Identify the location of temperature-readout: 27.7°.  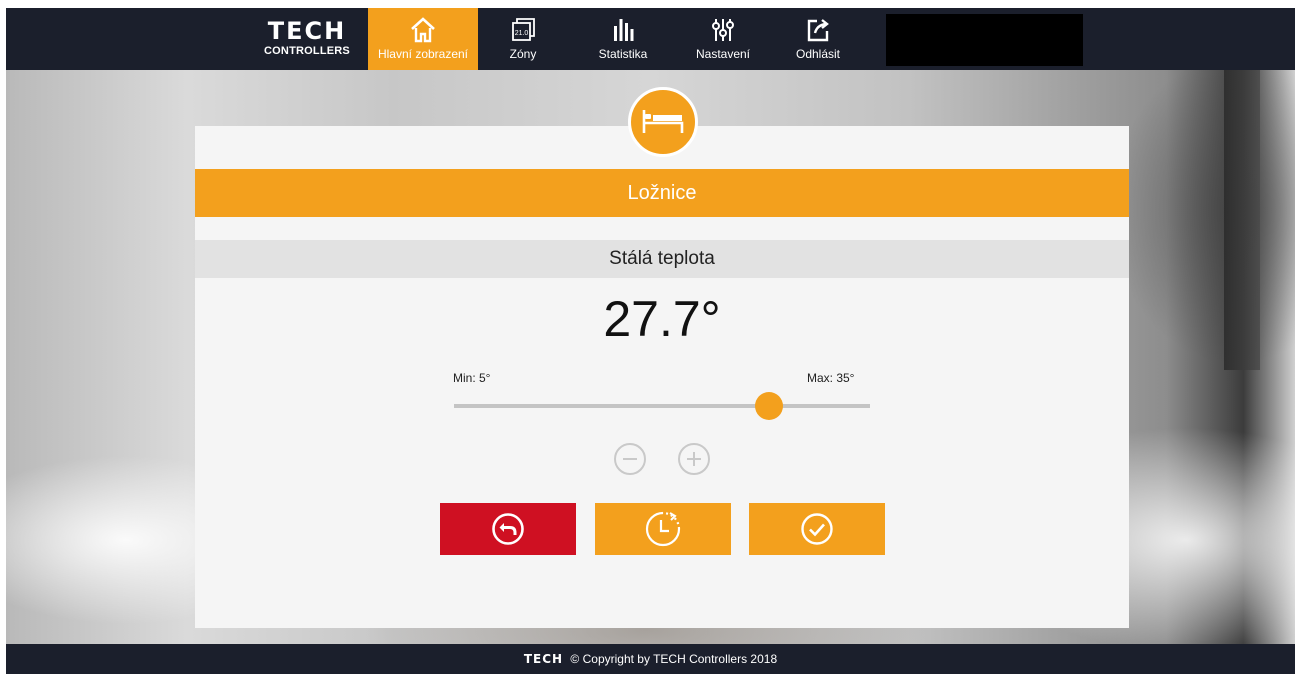
(662, 319).